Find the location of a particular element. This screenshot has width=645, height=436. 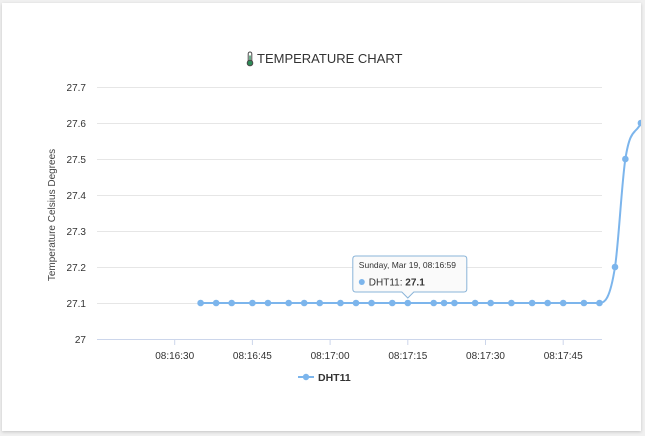

legend: DHT11 is located at coordinates (324, 378).